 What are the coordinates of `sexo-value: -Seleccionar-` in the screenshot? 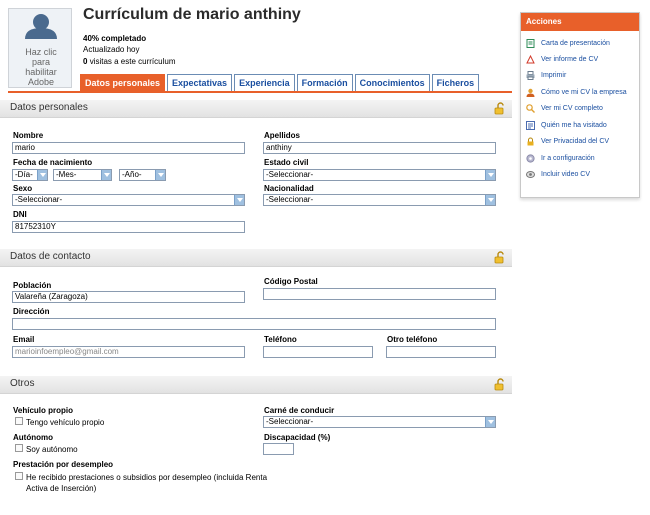 It's located at (39, 199).